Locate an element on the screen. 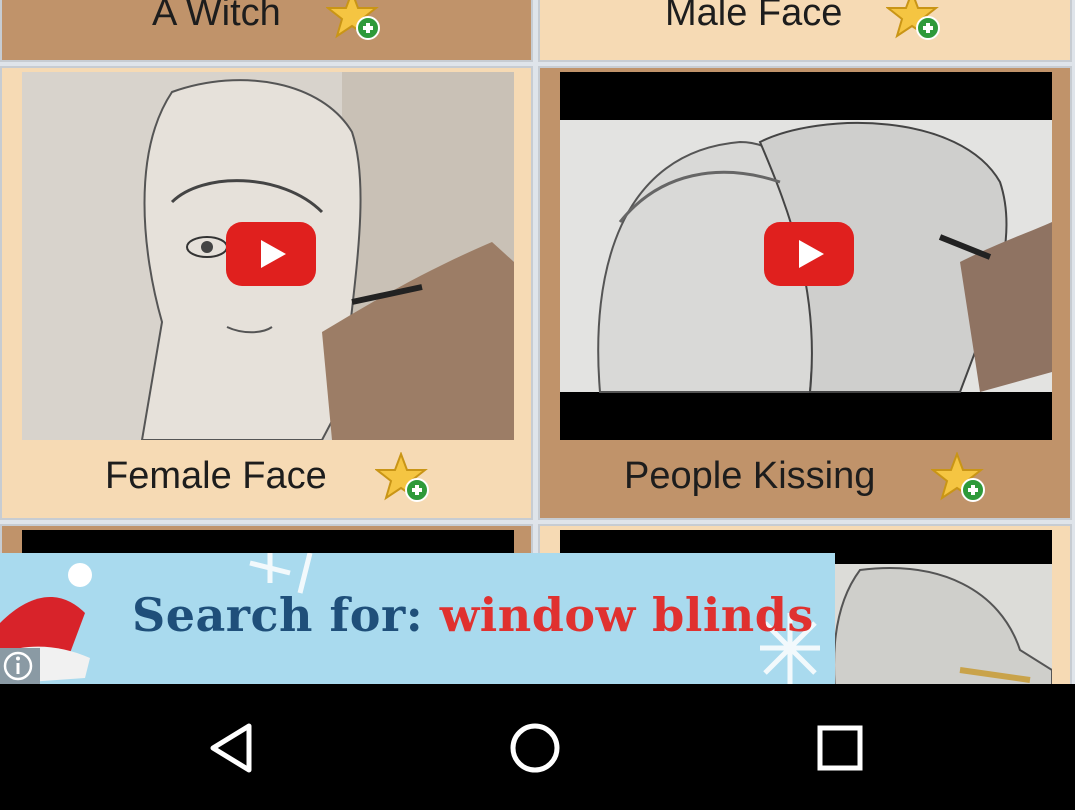 This screenshot has height=810, width=1075. item-title: Male Face is located at coordinates (754, 17).